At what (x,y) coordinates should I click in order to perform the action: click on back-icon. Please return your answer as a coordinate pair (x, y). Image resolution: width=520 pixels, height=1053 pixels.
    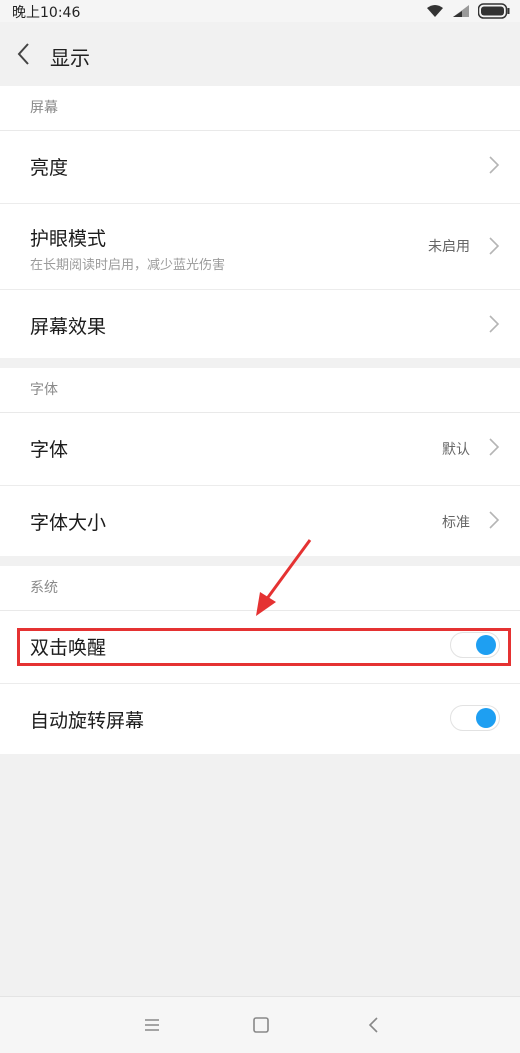
    Looking at the image, I should click on (374, 1025).